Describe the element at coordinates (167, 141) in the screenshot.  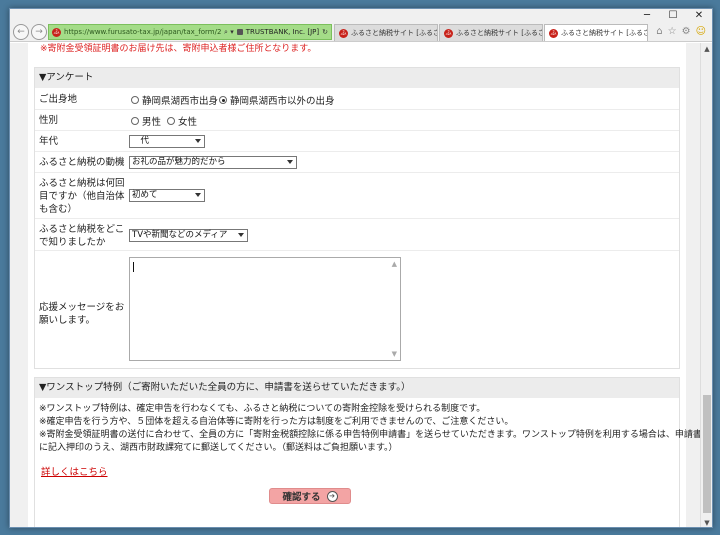
I see `age-select: 代` at that location.